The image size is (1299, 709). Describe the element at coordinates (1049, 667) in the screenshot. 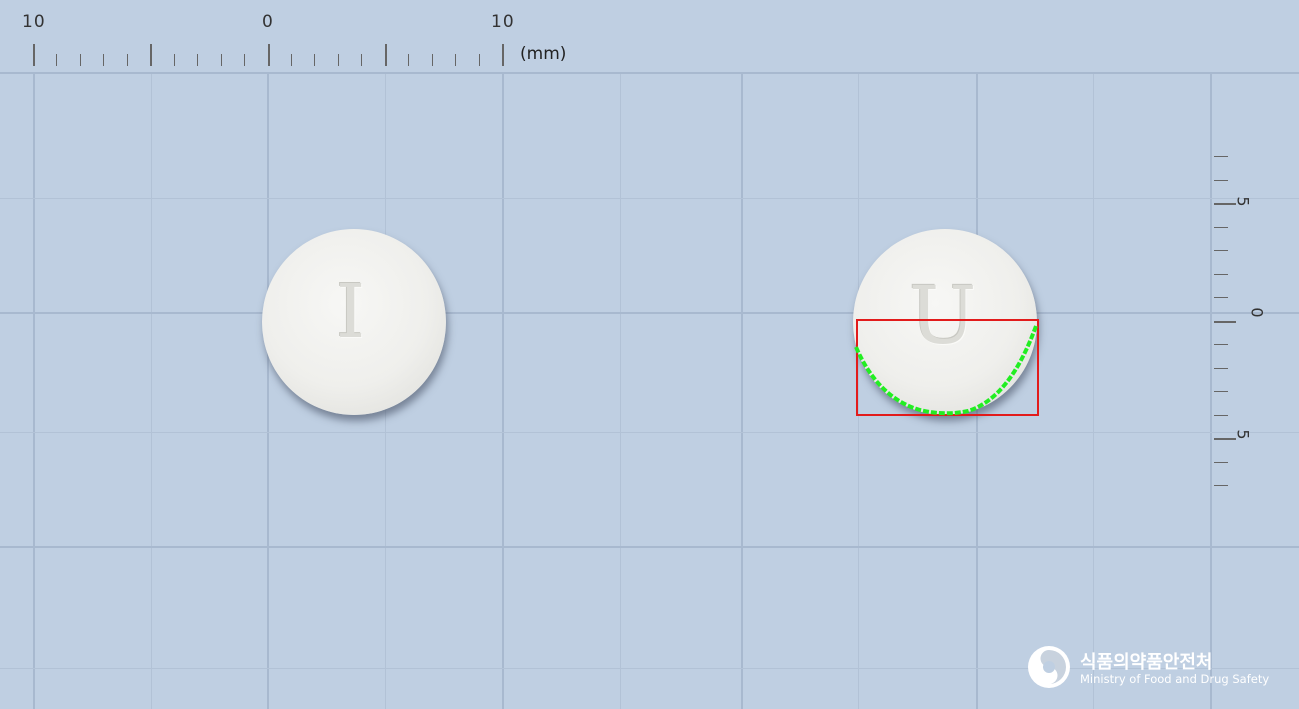

I see `mfds-emblem-icon` at that location.